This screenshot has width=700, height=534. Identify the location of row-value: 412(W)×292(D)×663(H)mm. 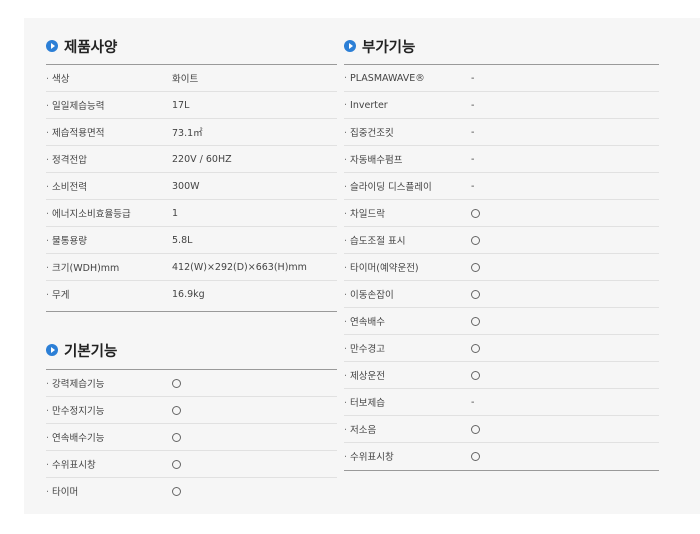
(239, 267).